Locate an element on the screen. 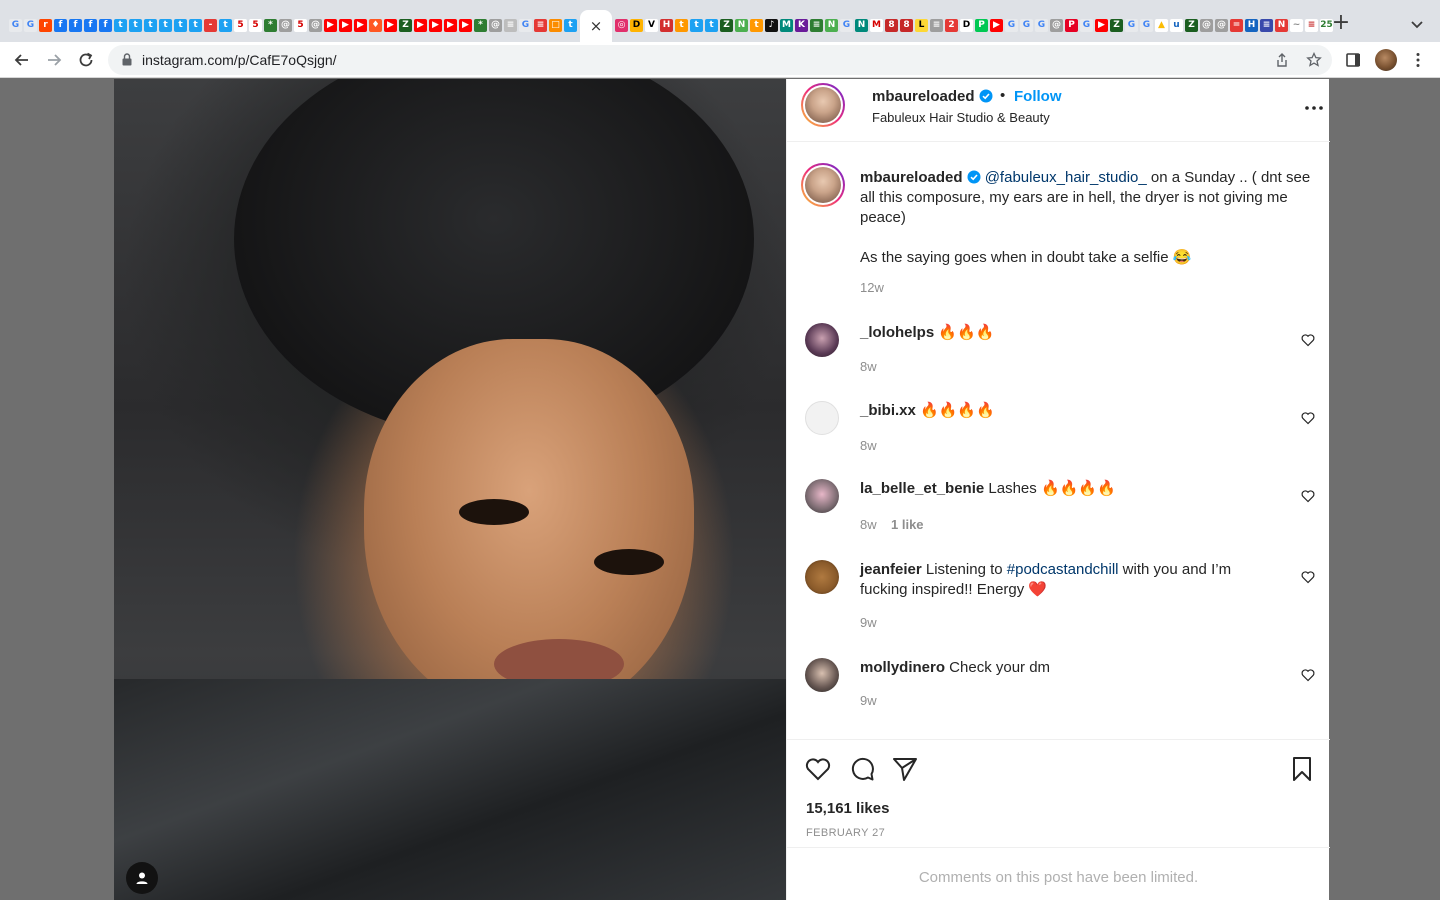  forward-arrow-icon is located at coordinates (54, 60).